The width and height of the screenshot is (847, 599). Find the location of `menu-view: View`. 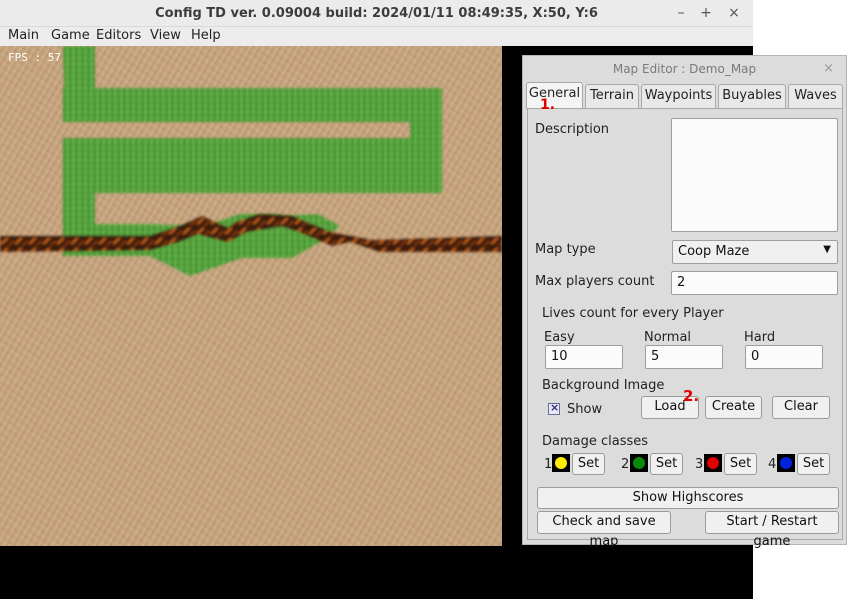

menu-view: View is located at coordinates (165, 35).